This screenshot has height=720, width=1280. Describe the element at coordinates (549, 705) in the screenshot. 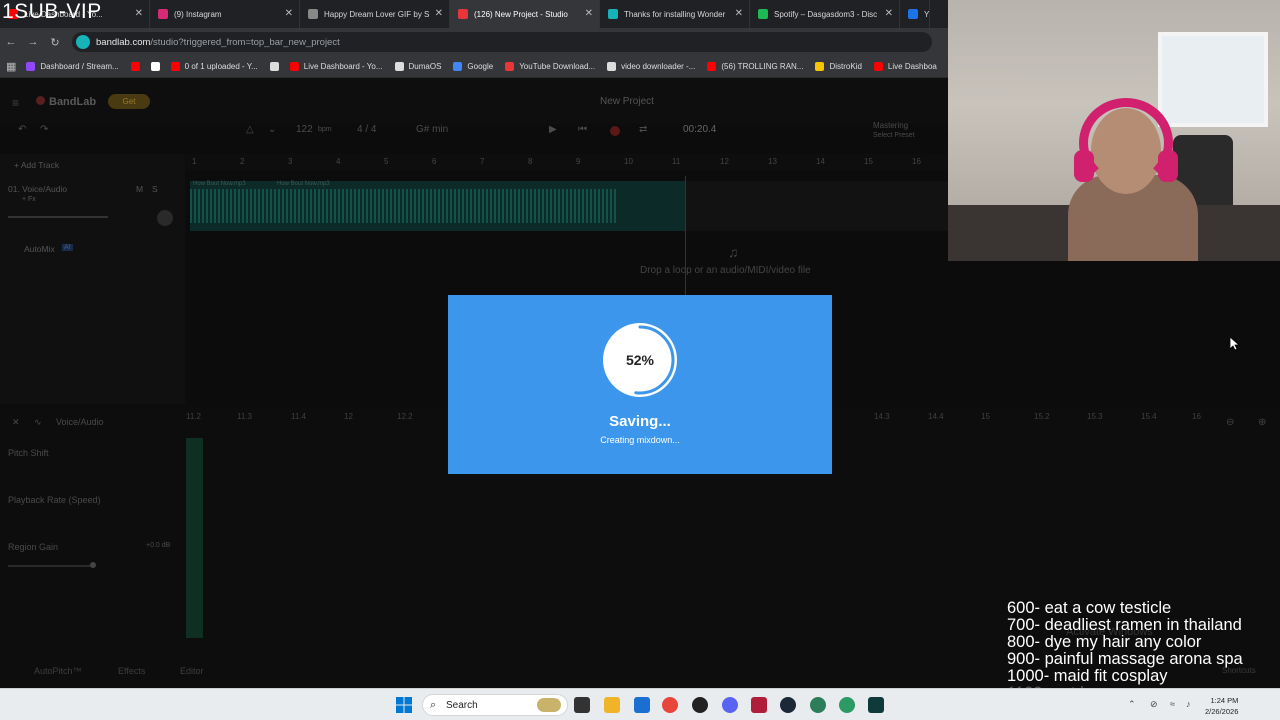

I see `search-highlight-icon` at that location.